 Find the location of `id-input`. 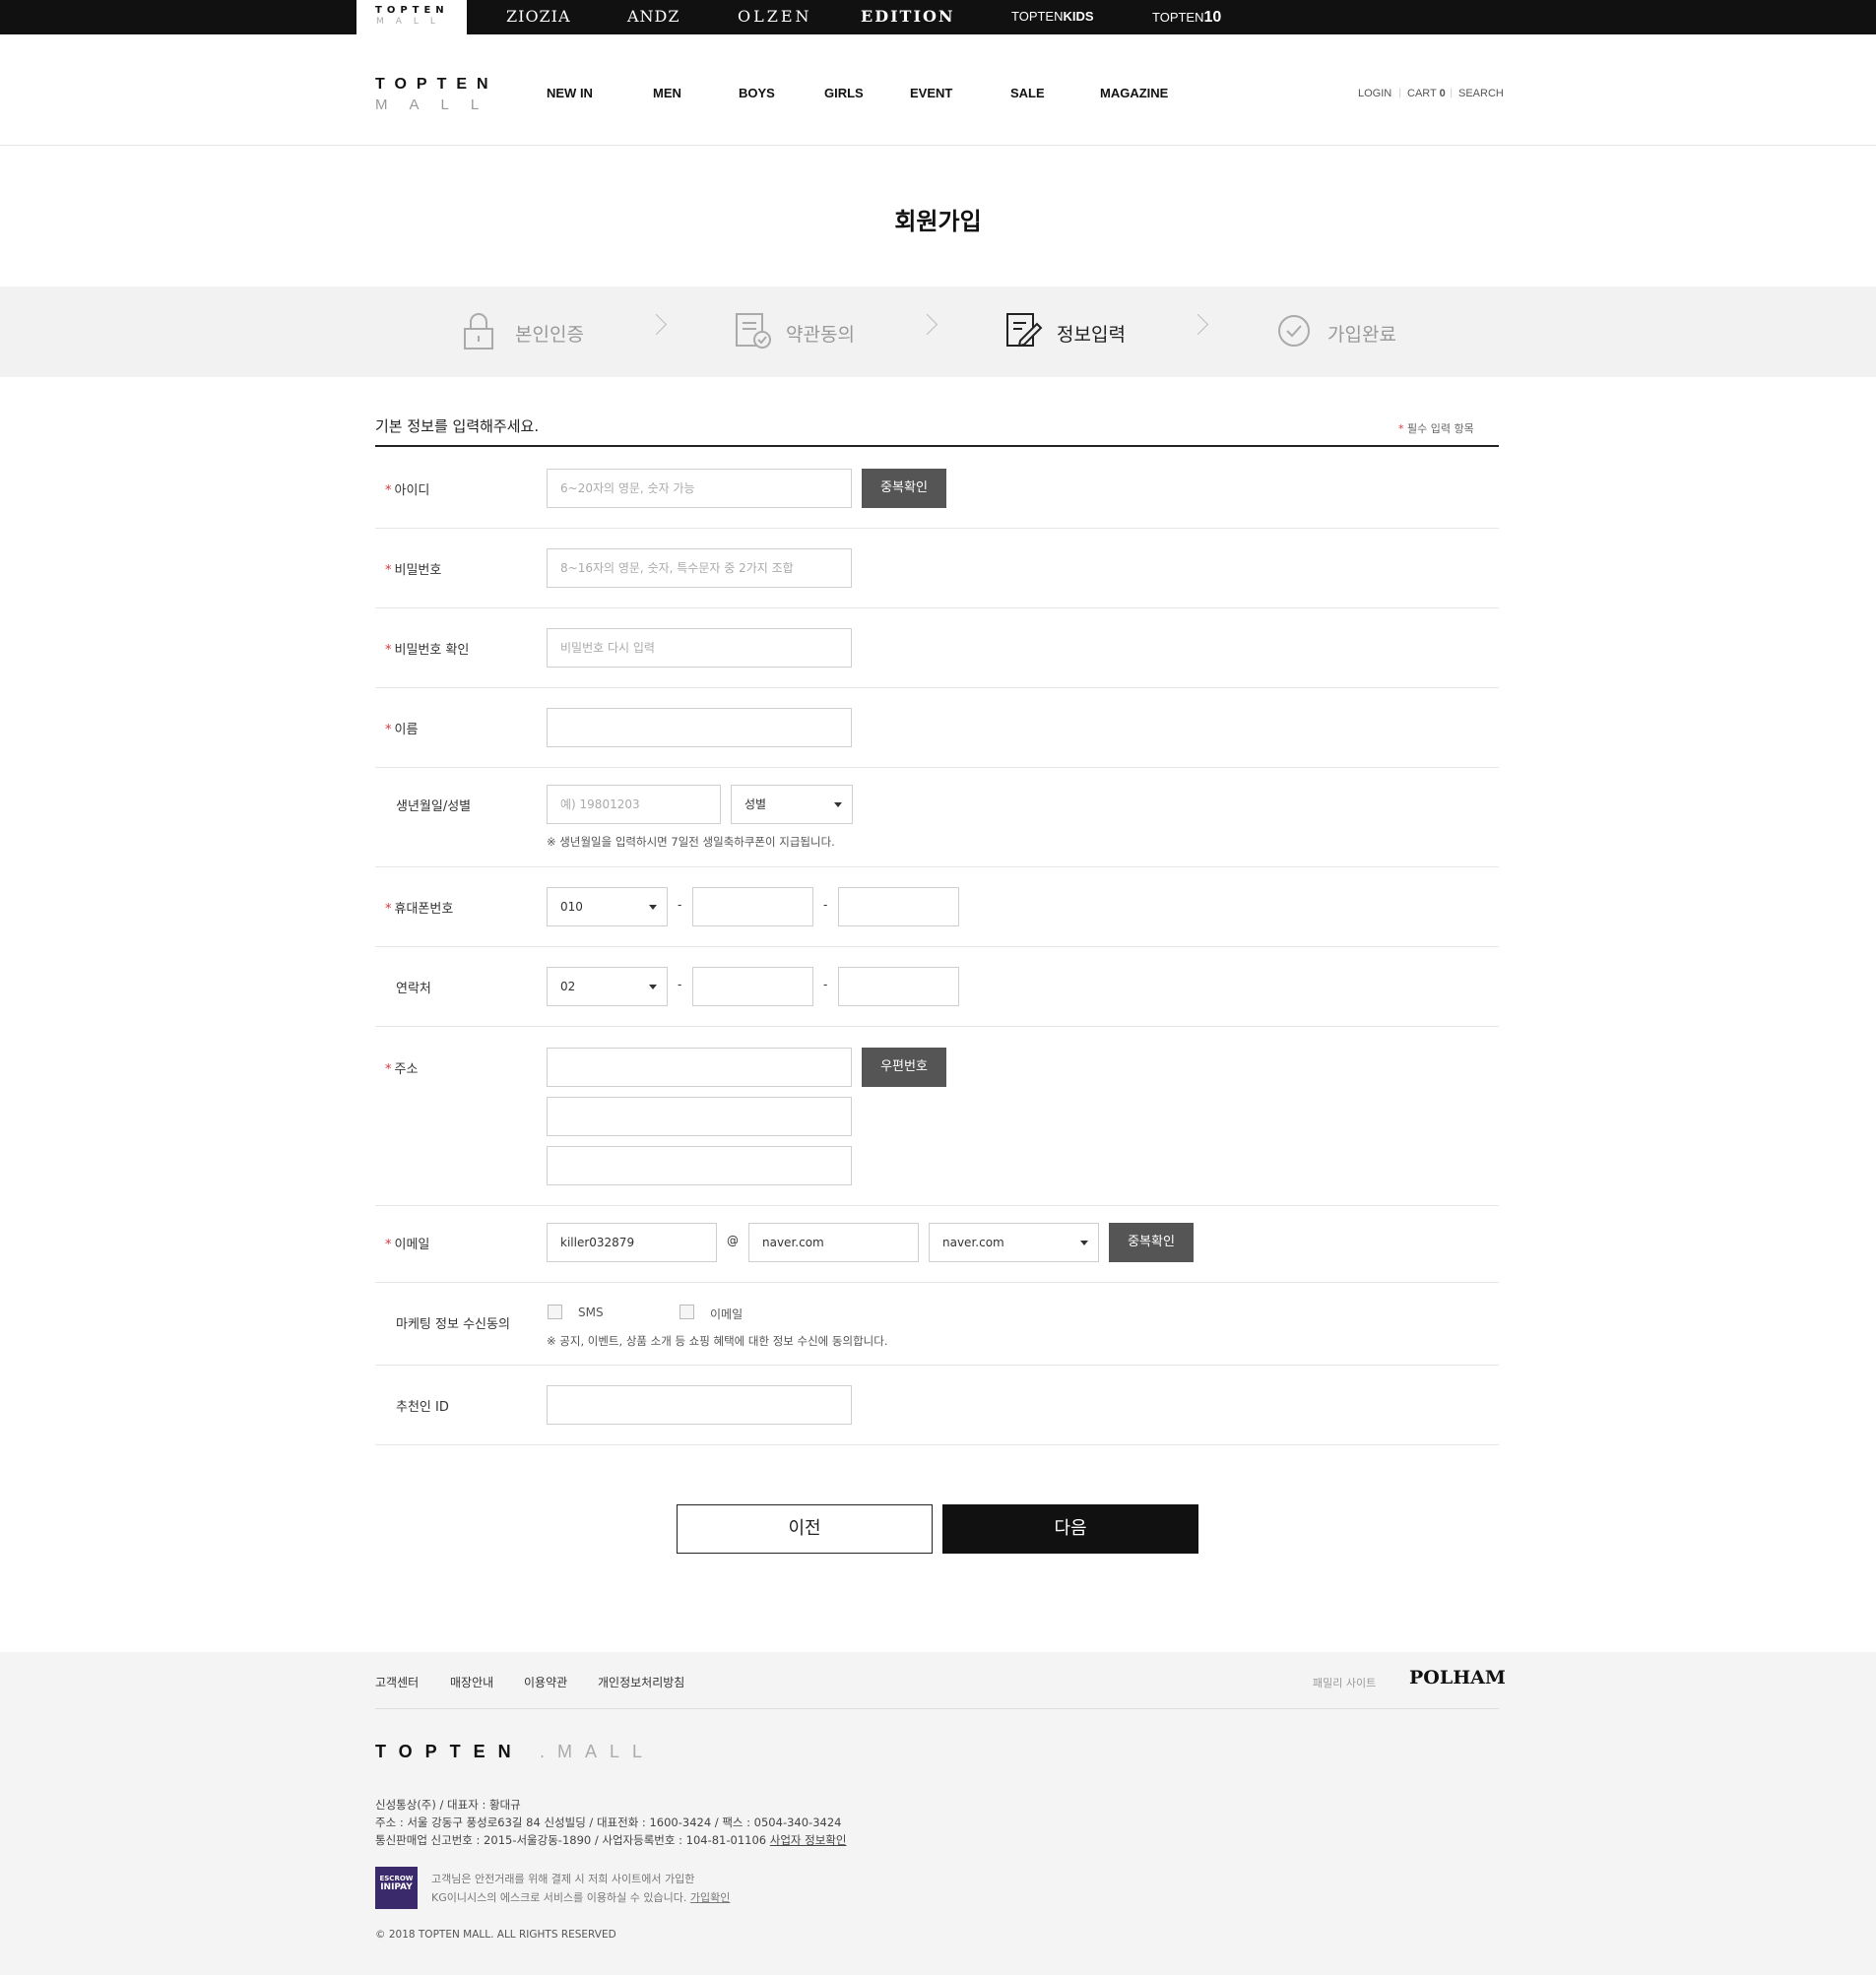

id-input is located at coordinates (700, 488).